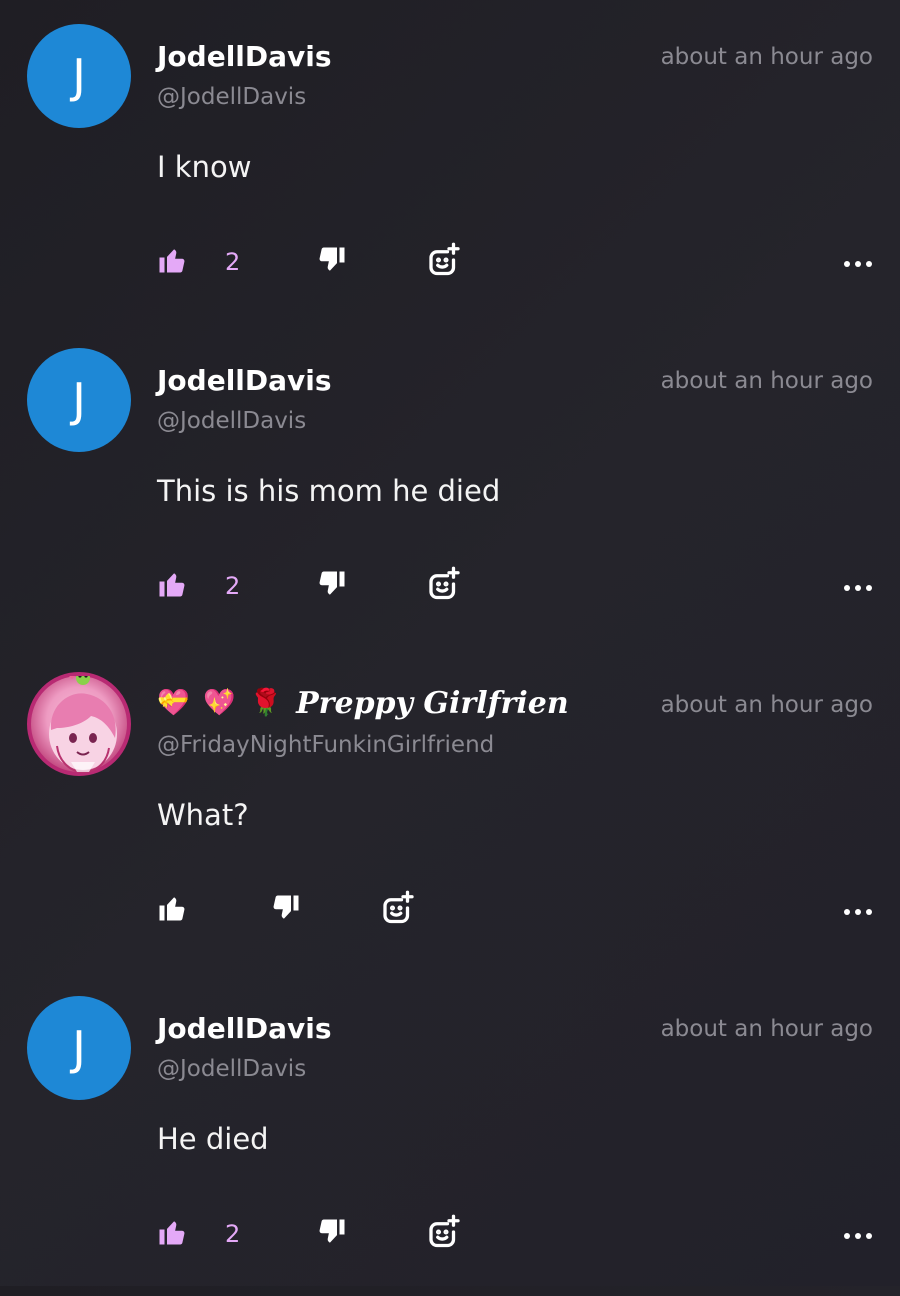  I want to click on avatar, so click(79, 724).